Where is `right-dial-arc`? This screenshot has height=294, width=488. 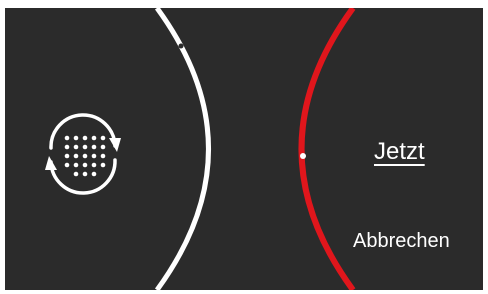
right-dial-arc is located at coordinates (327, 149).